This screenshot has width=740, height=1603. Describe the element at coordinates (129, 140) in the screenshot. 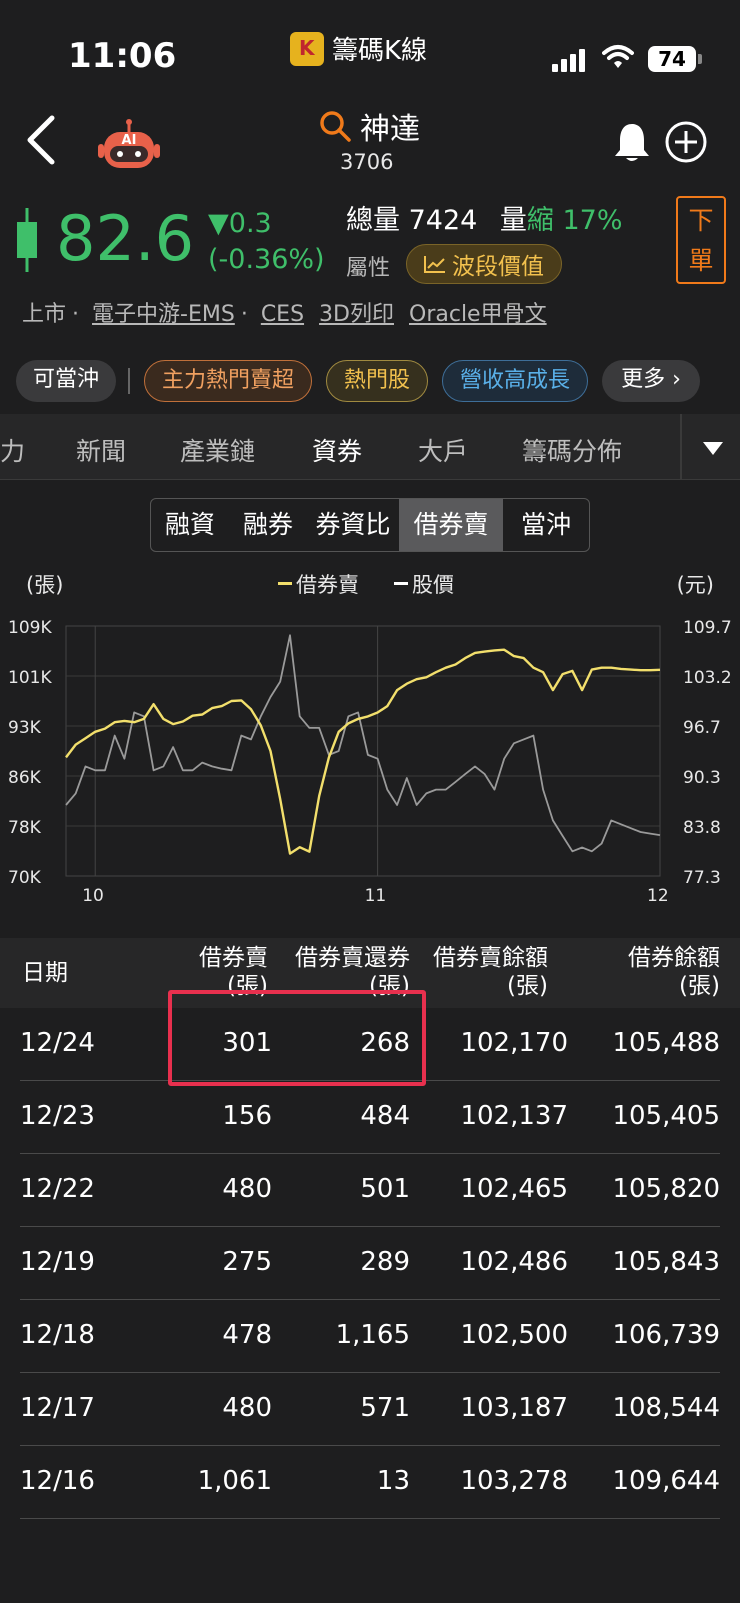

I see `ai-label: AI` at that location.